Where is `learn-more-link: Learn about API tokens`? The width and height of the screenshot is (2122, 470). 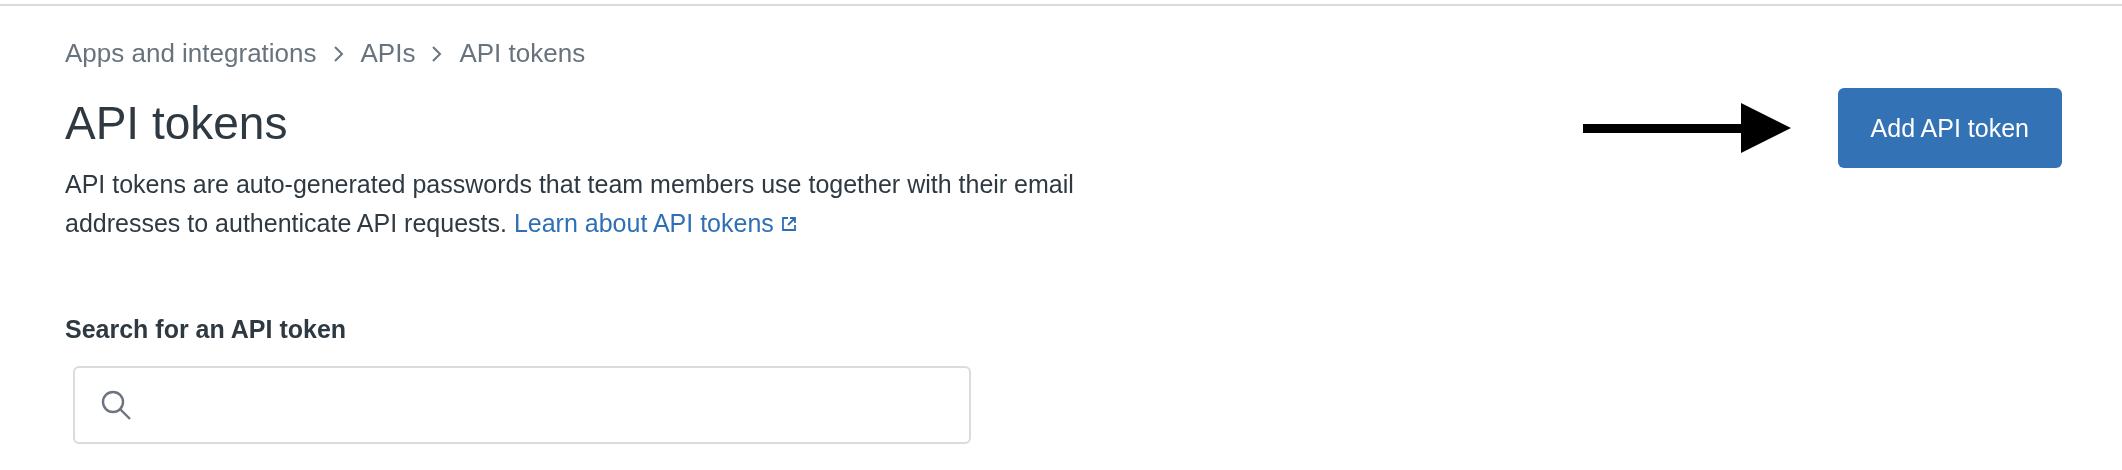
learn-more-link: Learn about API tokens is located at coordinates (655, 223).